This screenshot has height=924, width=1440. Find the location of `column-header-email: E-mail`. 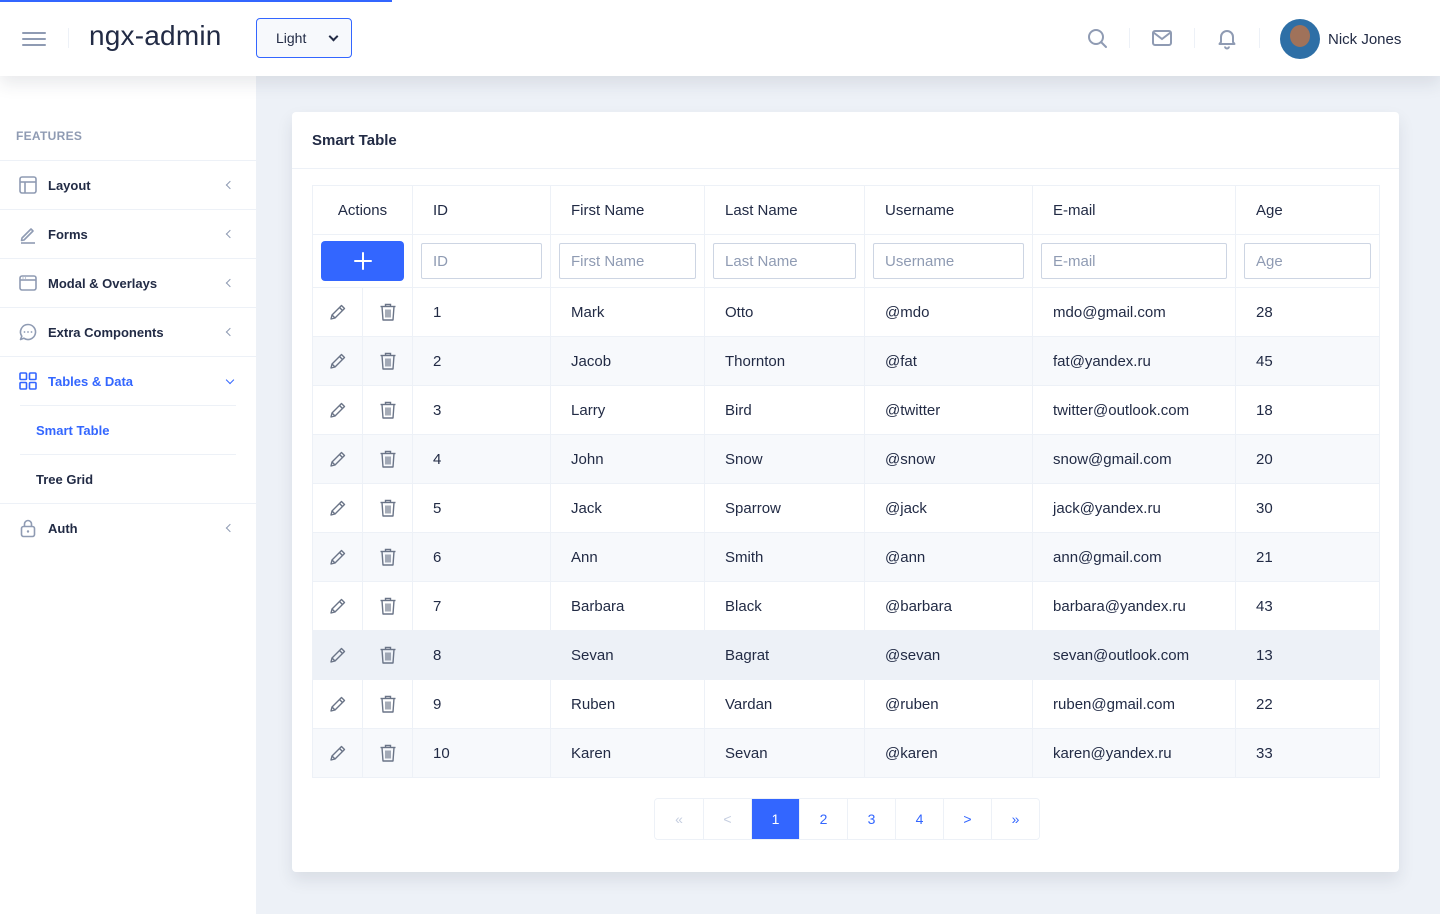

column-header-email: E-mail is located at coordinates (1134, 210).